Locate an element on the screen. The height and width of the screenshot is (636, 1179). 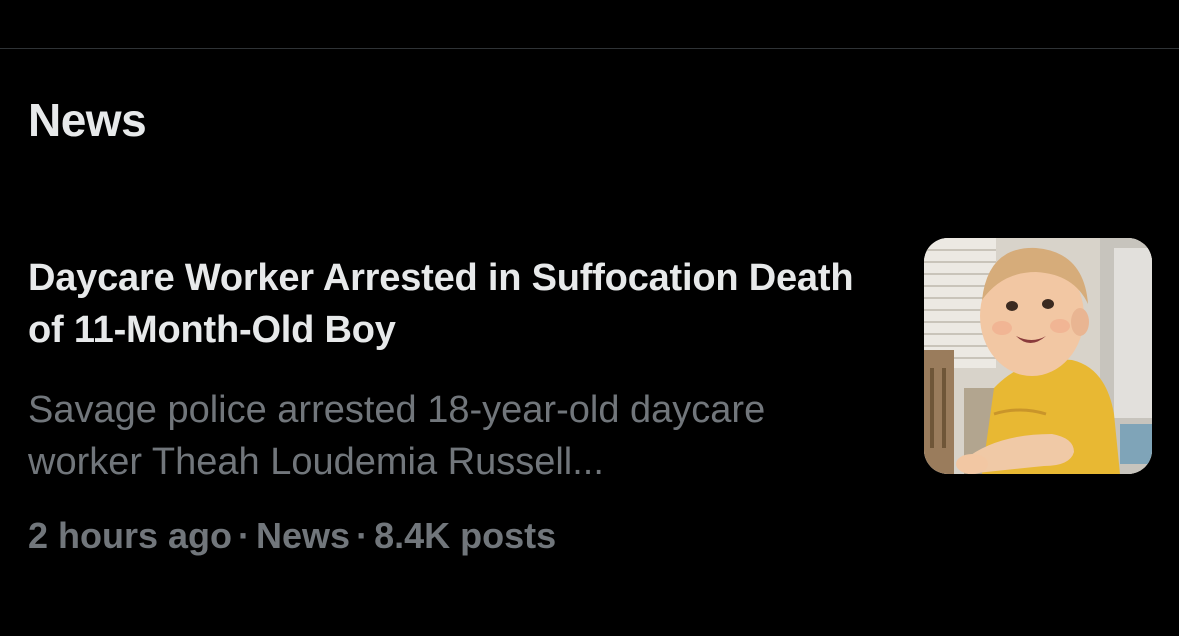
news-meta: 2 hours ago · News · 8.4K posts is located at coordinates (292, 536).